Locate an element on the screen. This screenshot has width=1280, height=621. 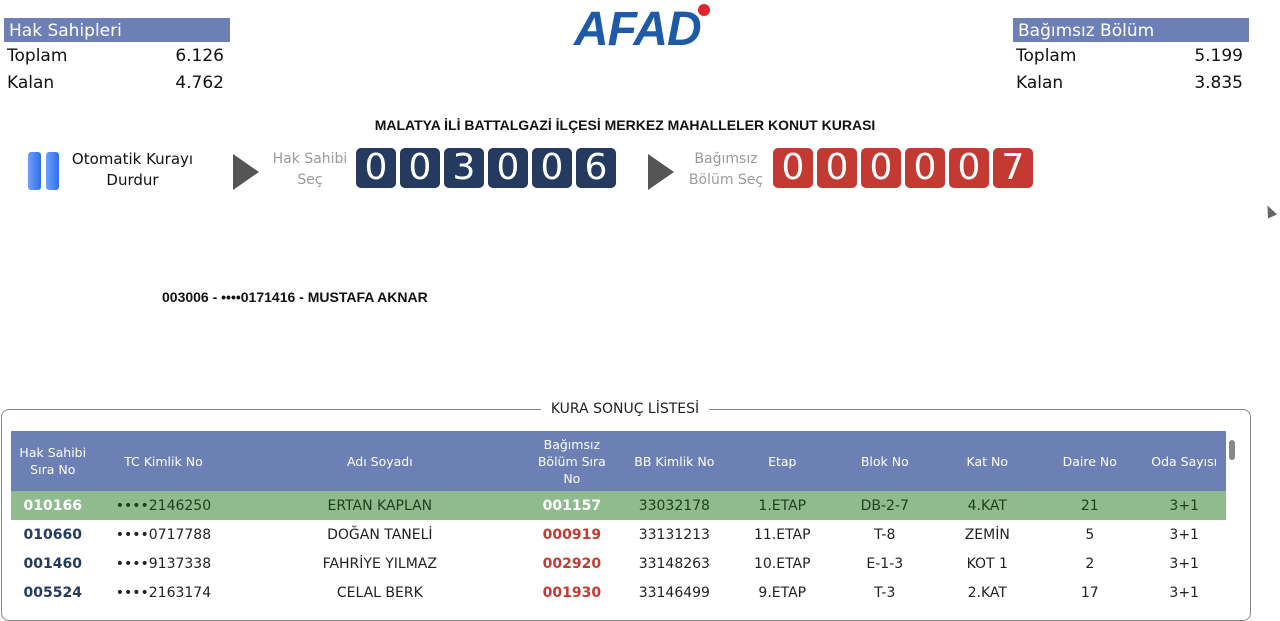
pause-icon-bar-right is located at coordinates (52, 171).